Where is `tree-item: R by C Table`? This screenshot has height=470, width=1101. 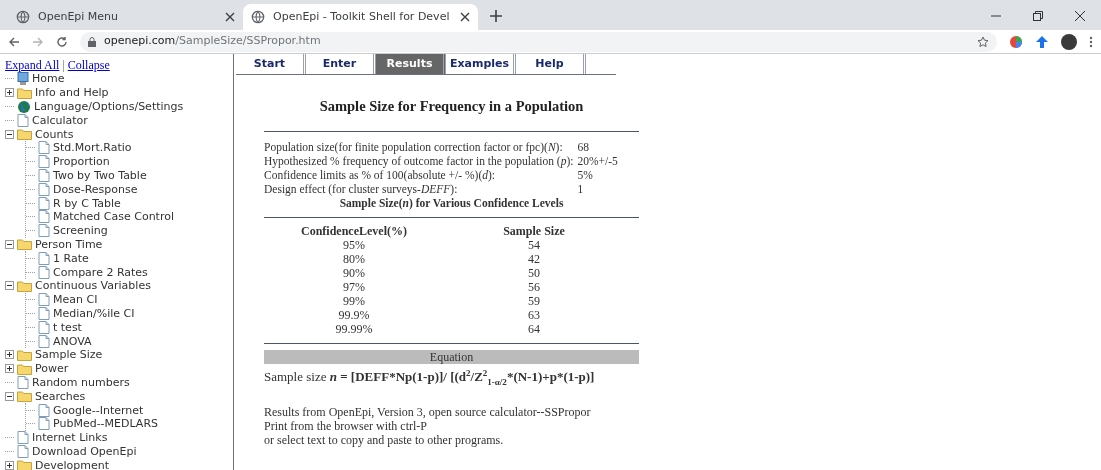 tree-item: R by C Table is located at coordinates (87, 203).